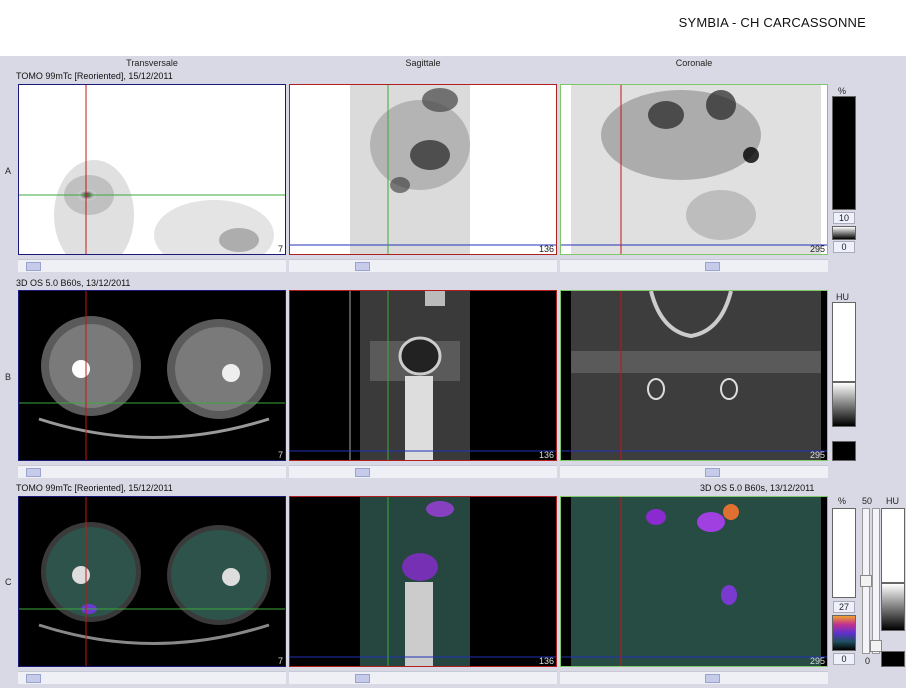 The height and width of the screenshot is (688, 906). Describe the element at coordinates (893, 545) in the screenshot. I see `ct-fusion-window-top` at that location.